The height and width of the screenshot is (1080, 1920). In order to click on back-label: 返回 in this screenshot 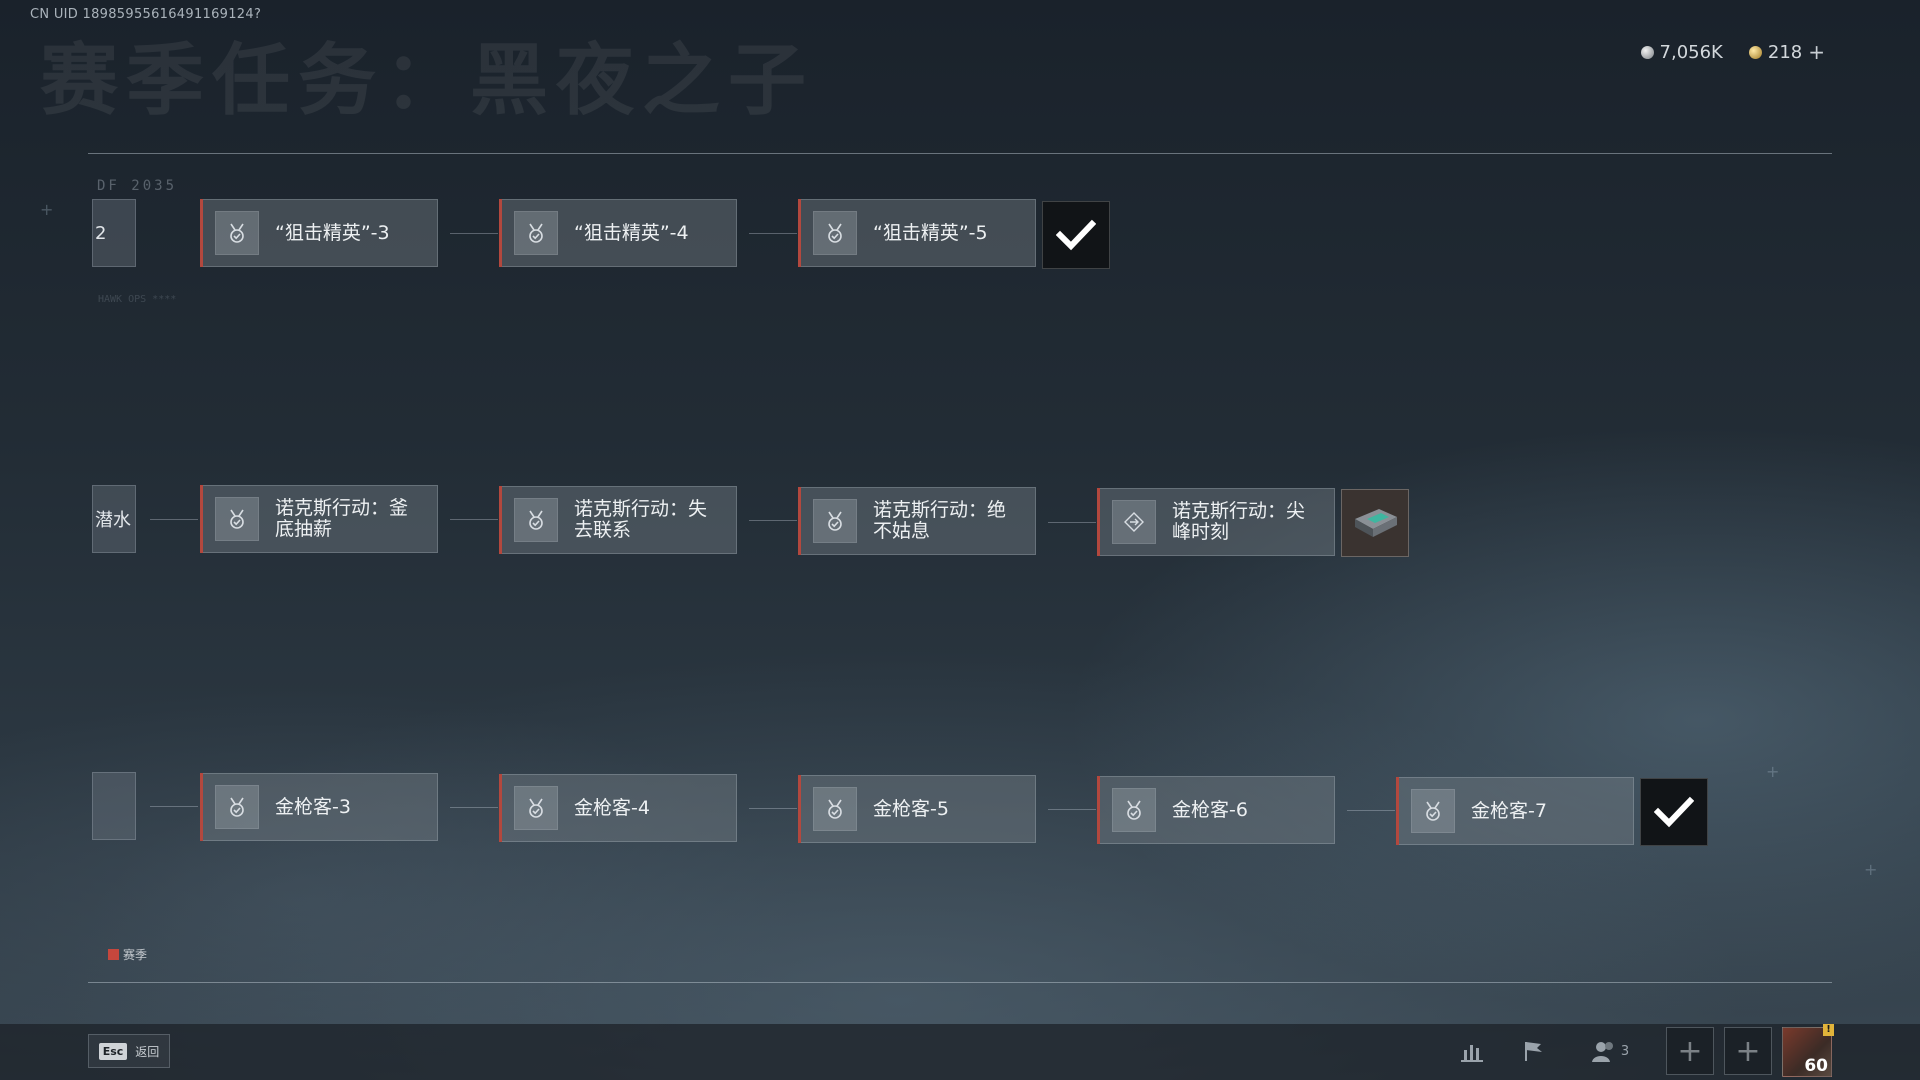, I will do `click(147, 1051)`.